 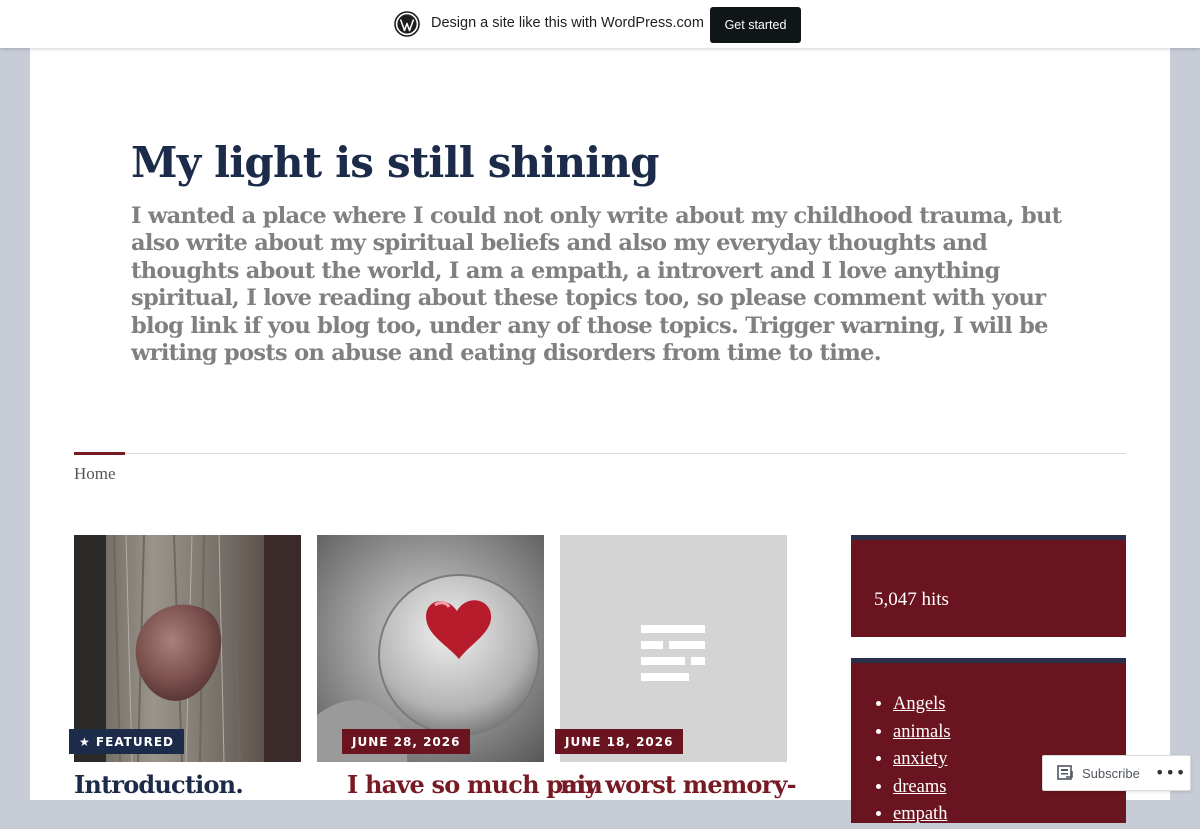 I want to click on featured-badge: ★ FEATURED, so click(x=127, y=741).